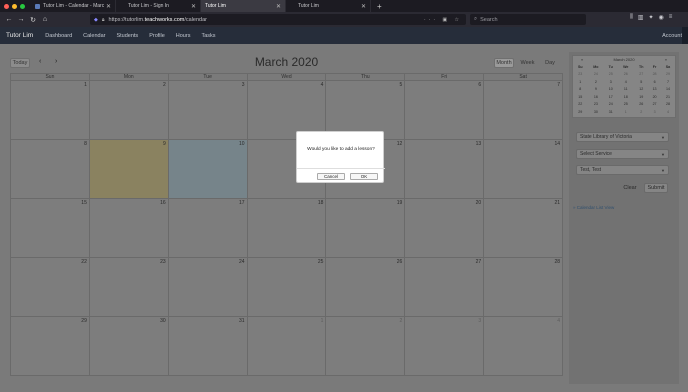  I want to click on mini-day: 24, so click(596, 75).